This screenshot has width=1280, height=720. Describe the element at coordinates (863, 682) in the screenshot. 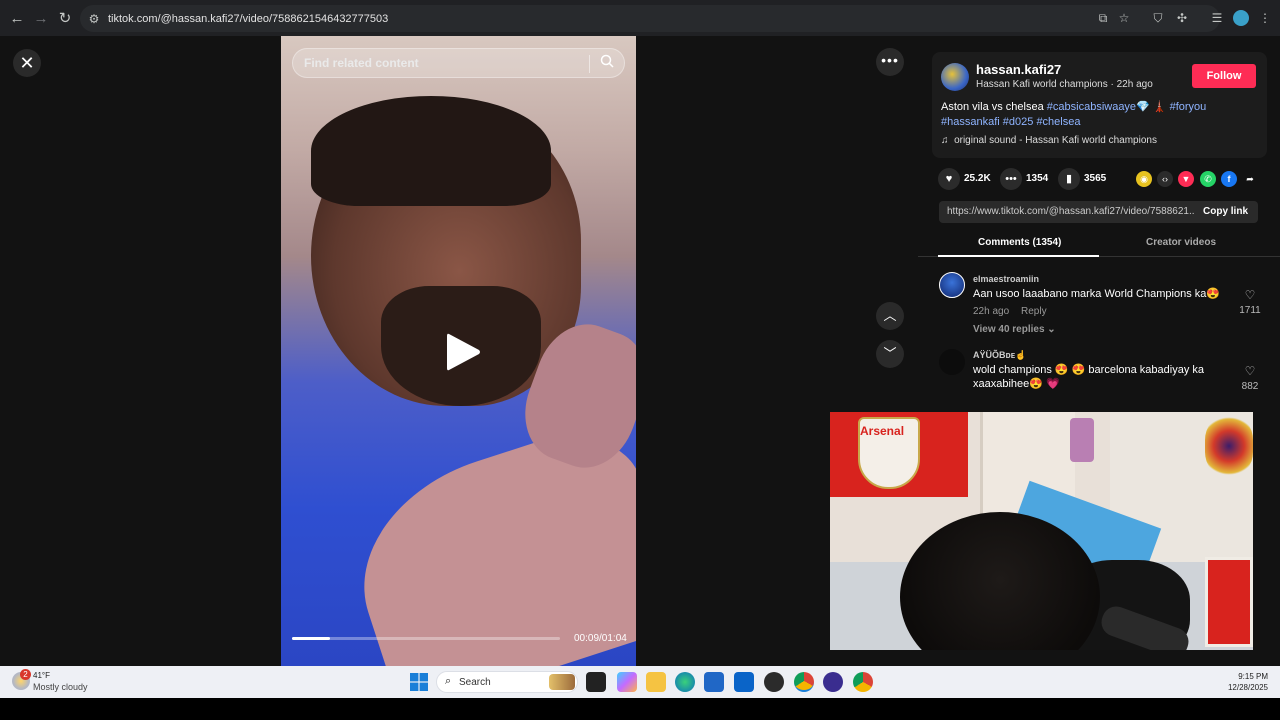

I see `chrome-profile-icon` at that location.